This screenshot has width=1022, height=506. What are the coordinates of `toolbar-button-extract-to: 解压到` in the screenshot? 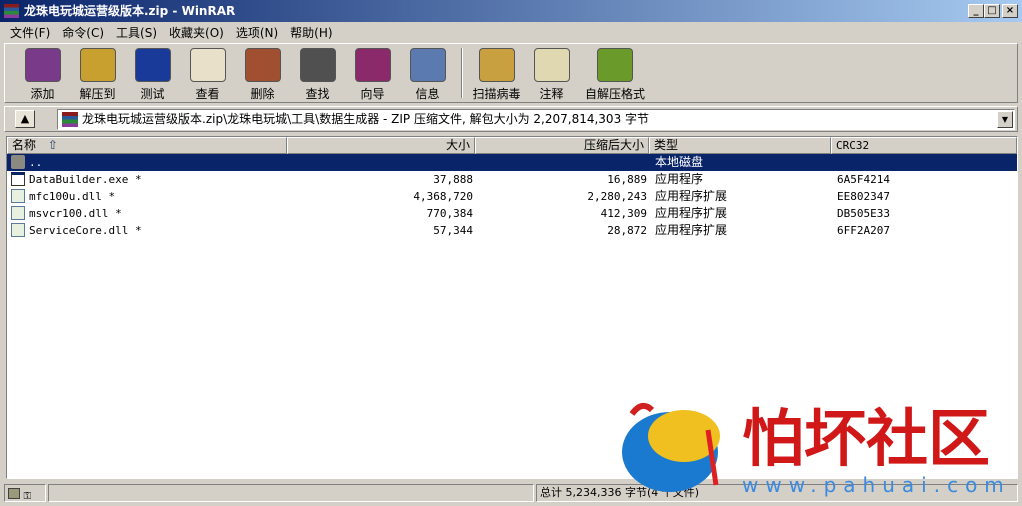 It's located at (97, 73).